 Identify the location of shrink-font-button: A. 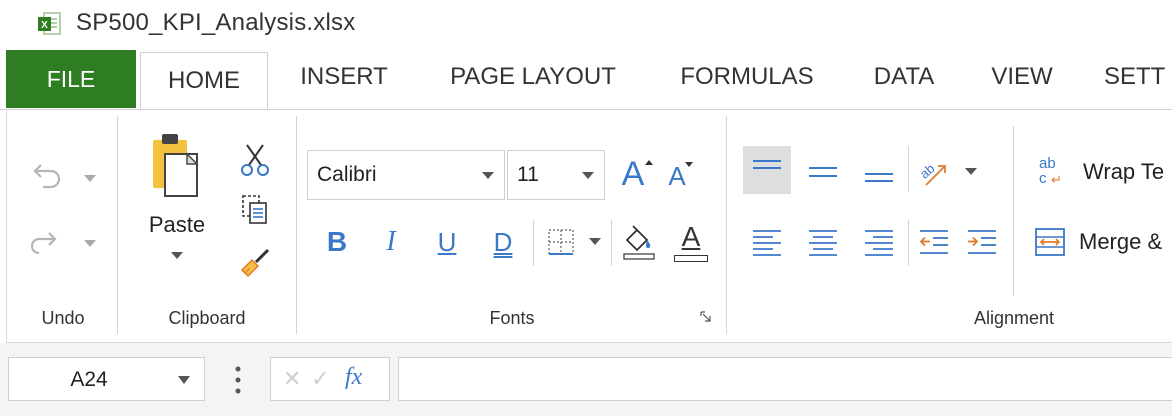
(677, 176).